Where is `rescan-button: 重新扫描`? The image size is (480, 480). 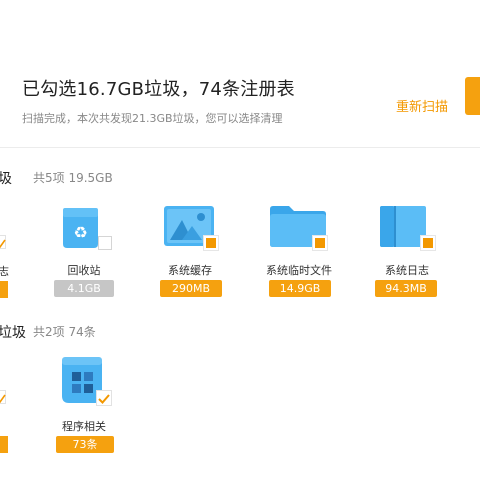
rescan-button: 重新扫描 is located at coordinates (422, 105).